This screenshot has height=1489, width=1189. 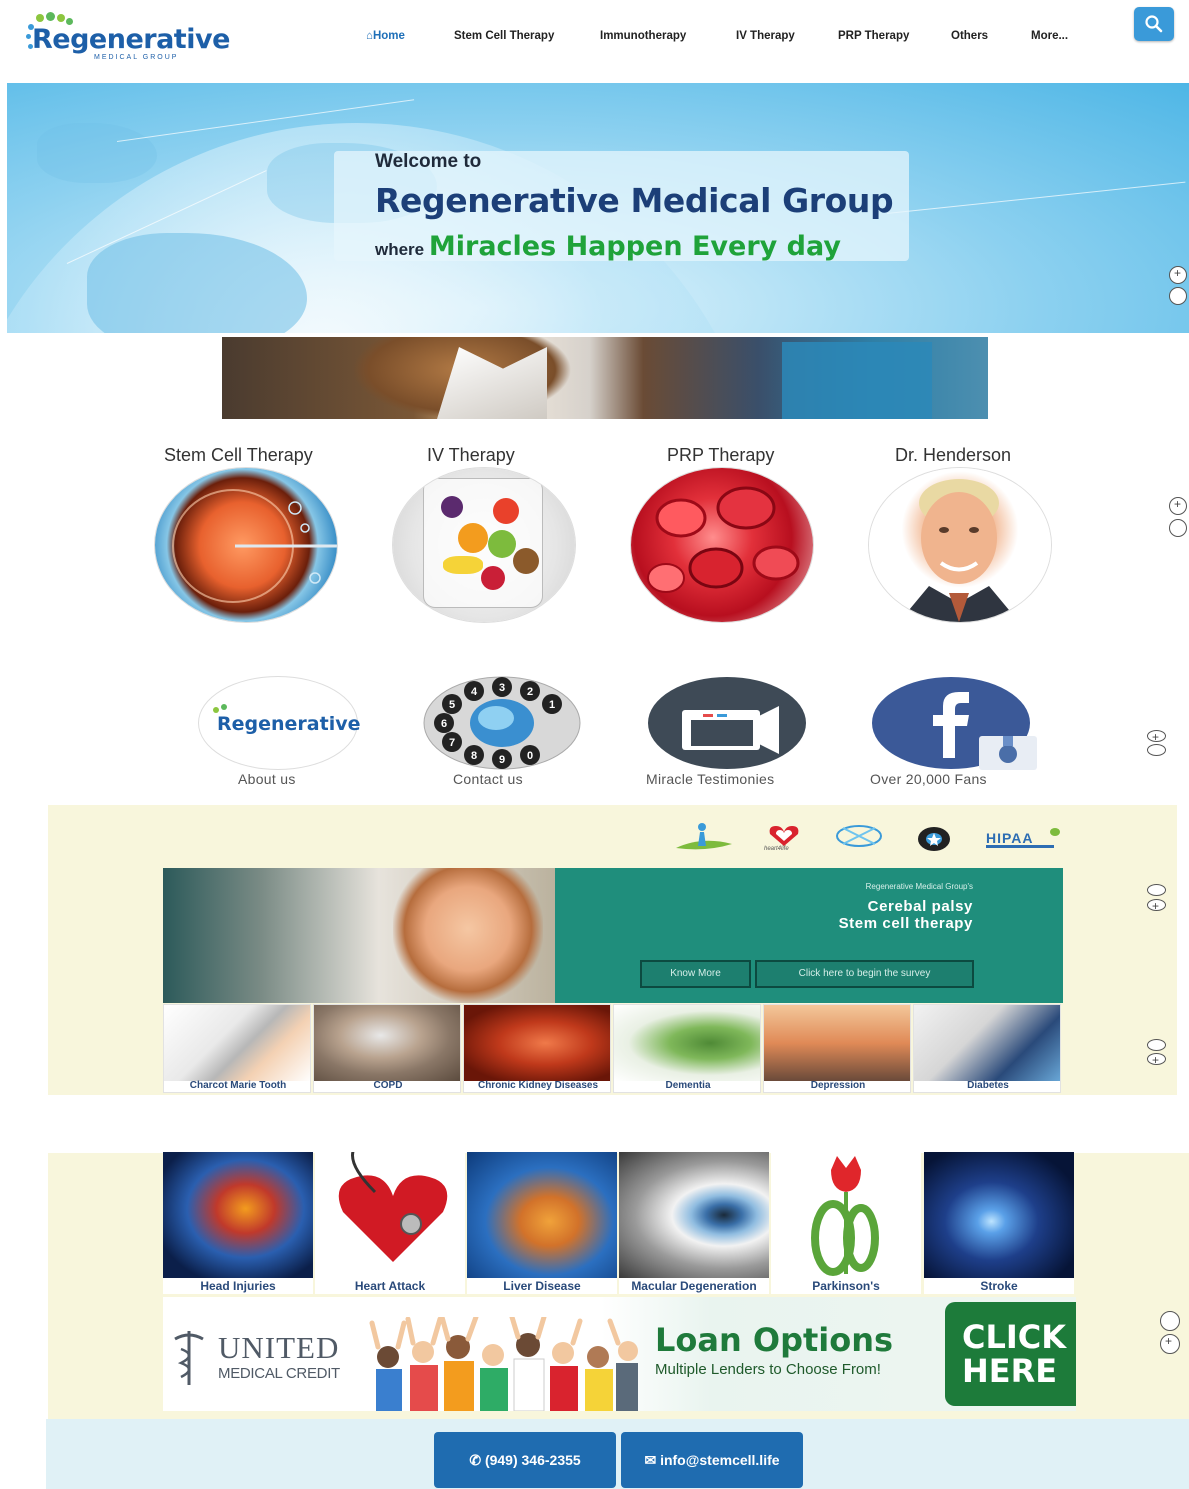 I want to click on stem-cell-image, so click(x=246, y=545).